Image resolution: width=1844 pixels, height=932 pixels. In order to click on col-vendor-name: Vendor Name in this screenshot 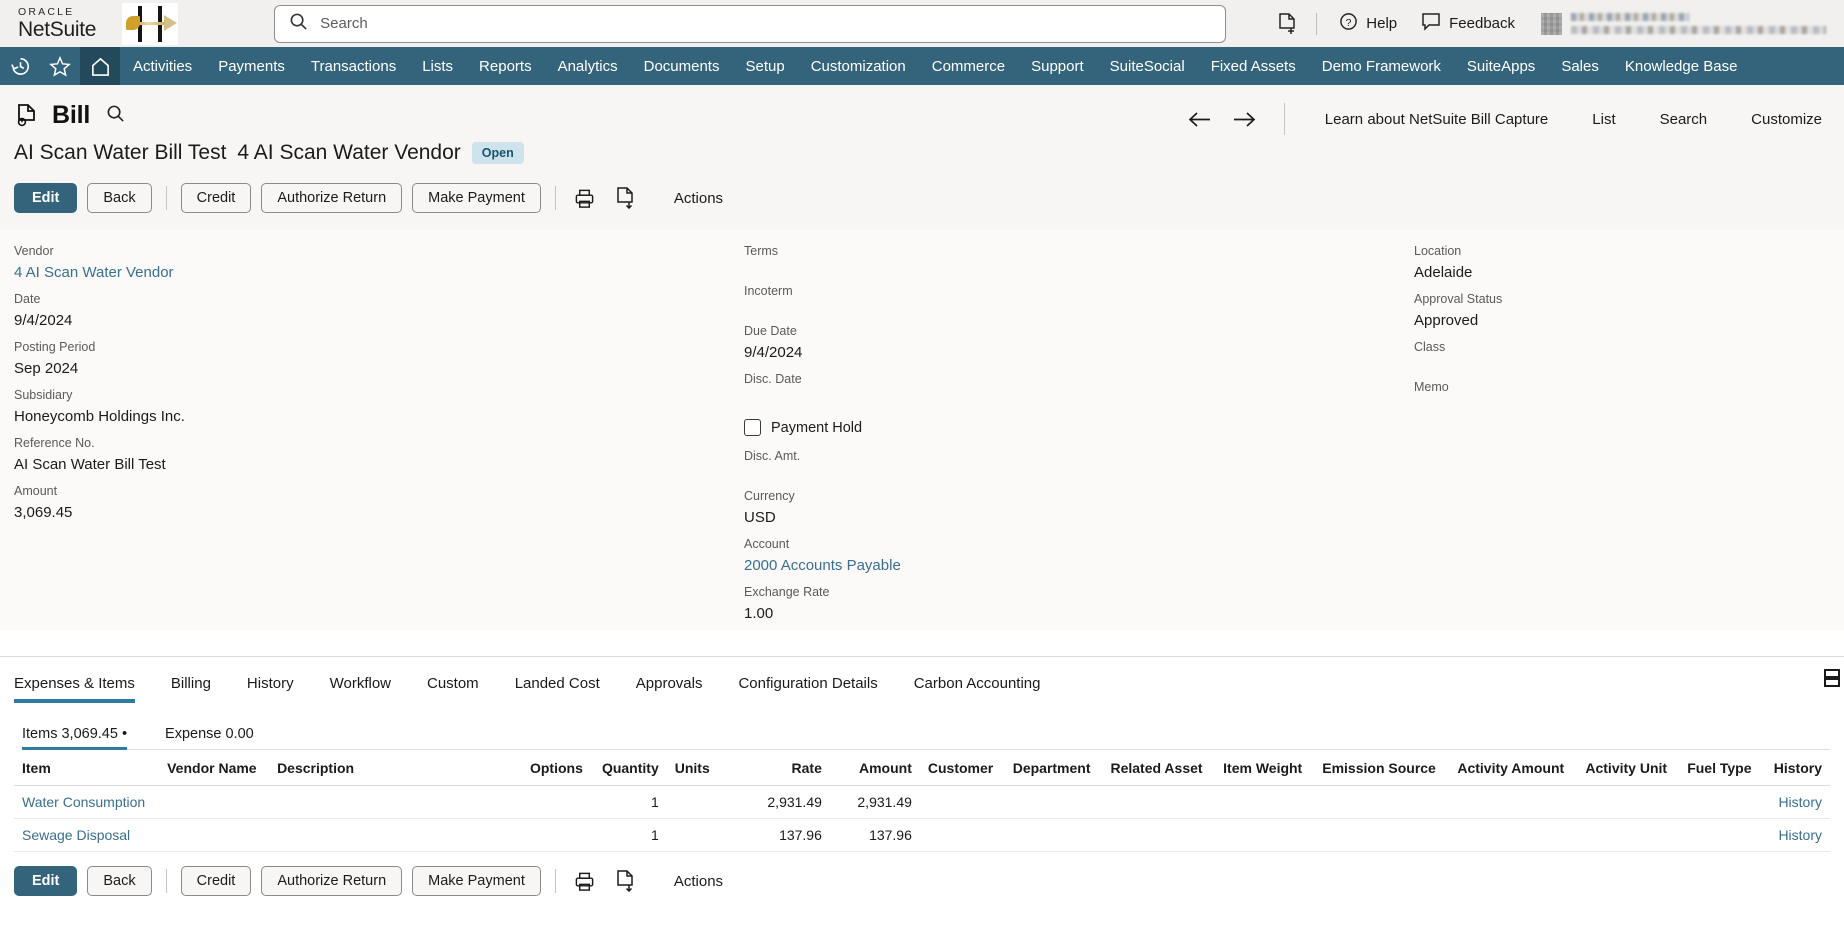, I will do `click(214, 768)`.